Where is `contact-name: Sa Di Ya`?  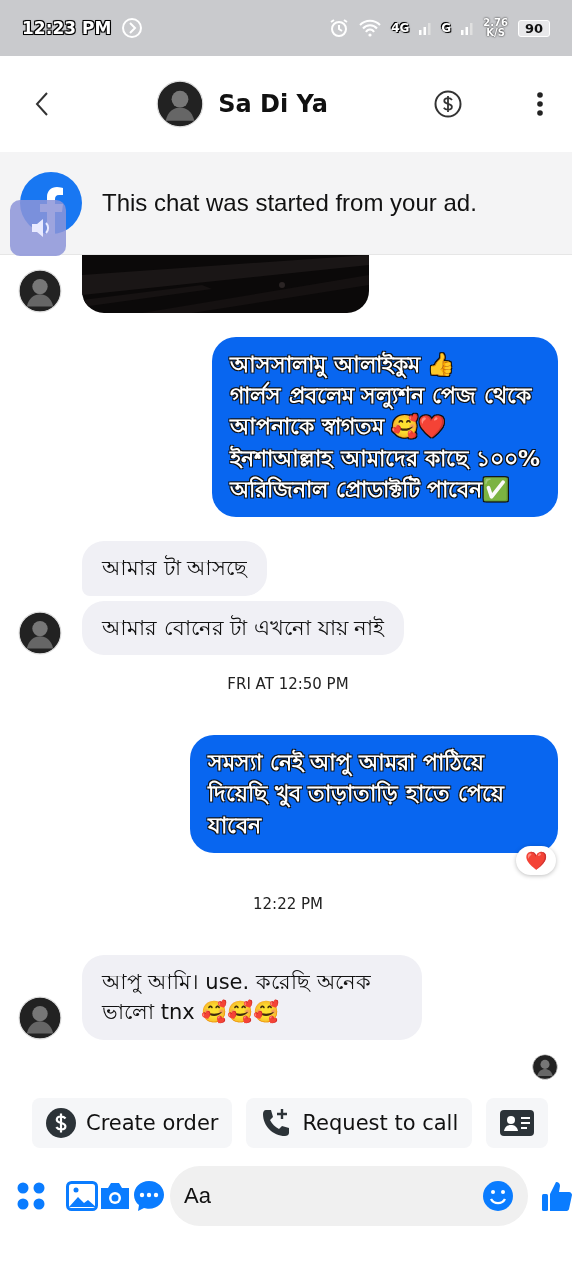
contact-name: Sa Di Ya is located at coordinates (273, 104).